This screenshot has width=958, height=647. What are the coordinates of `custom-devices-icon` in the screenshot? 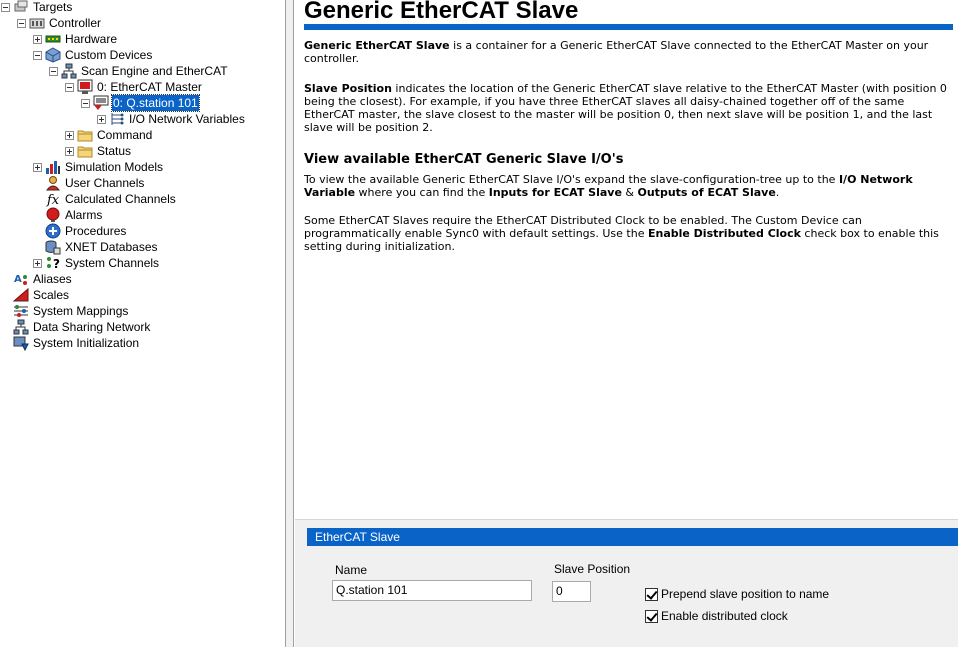 It's located at (53, 55).